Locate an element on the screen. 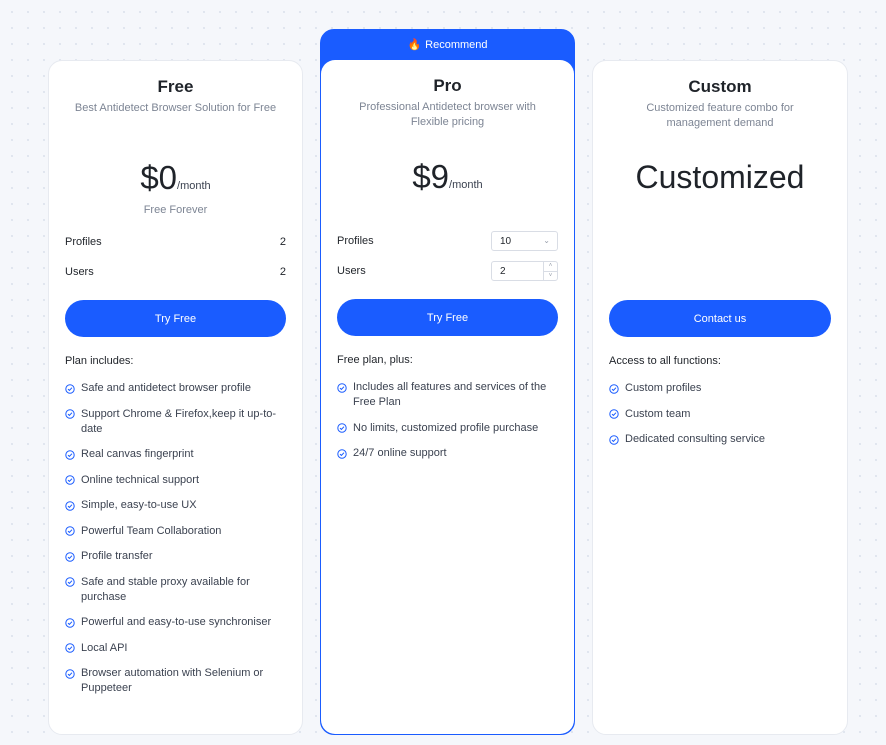 The height and width of the screenshot is (745, 886). price-amount: $9 is located at coordinates (431, 176).